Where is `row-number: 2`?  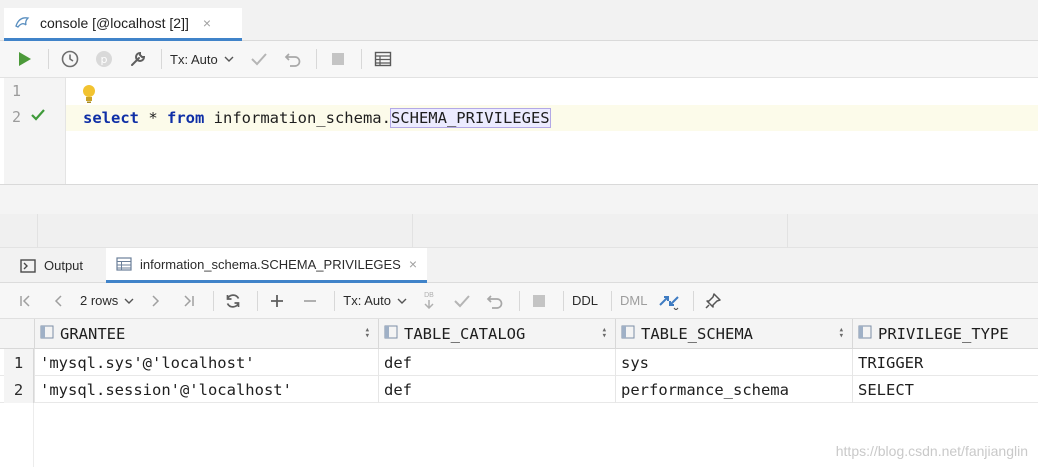
row-number: 2 is located at coordinates (19, 389).